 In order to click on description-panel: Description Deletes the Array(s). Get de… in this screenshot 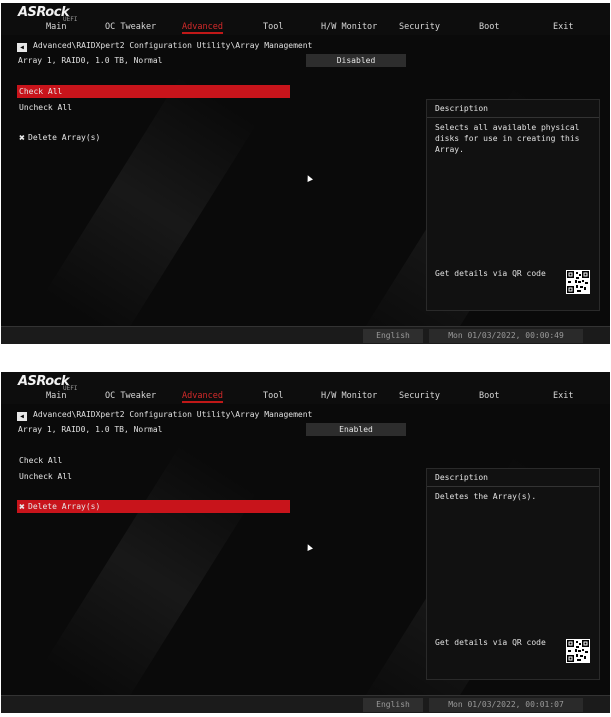, I will do `click(513, 574)`.